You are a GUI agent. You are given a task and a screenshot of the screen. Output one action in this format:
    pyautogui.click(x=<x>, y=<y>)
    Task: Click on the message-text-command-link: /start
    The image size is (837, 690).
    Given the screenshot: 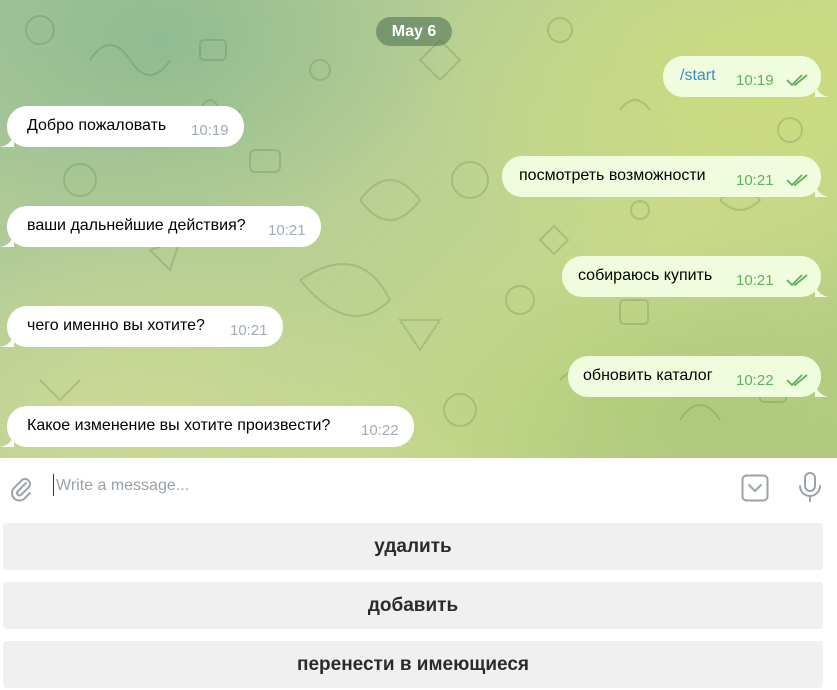 What is the action you would take?
    pyautogui.click(x=698, y=76)
    